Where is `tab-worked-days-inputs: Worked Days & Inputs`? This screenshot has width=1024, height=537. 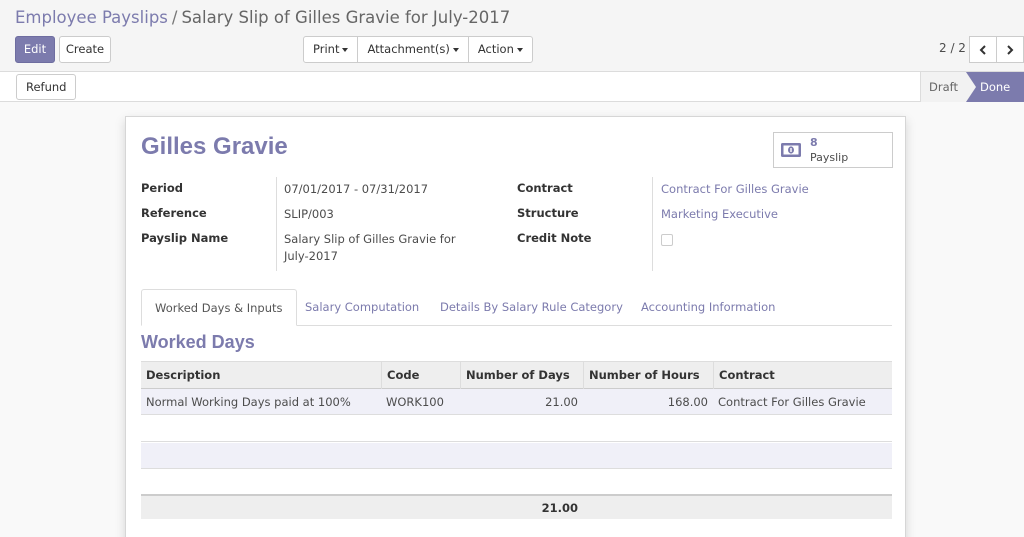 tab-worked-days-inputs: Worked Days & Inputs is located at coordinates (219, 307).